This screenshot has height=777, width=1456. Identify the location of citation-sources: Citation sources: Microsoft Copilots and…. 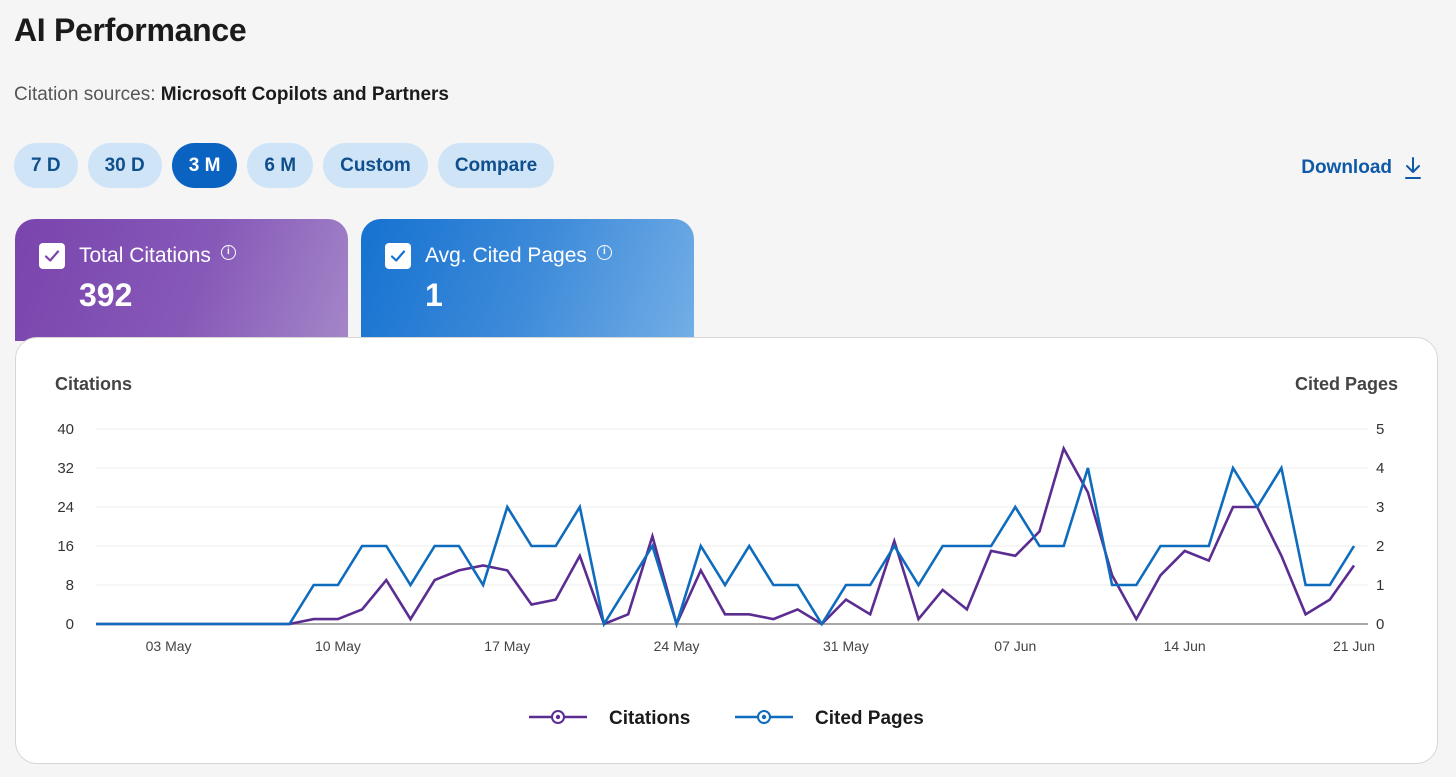
(231, 95).